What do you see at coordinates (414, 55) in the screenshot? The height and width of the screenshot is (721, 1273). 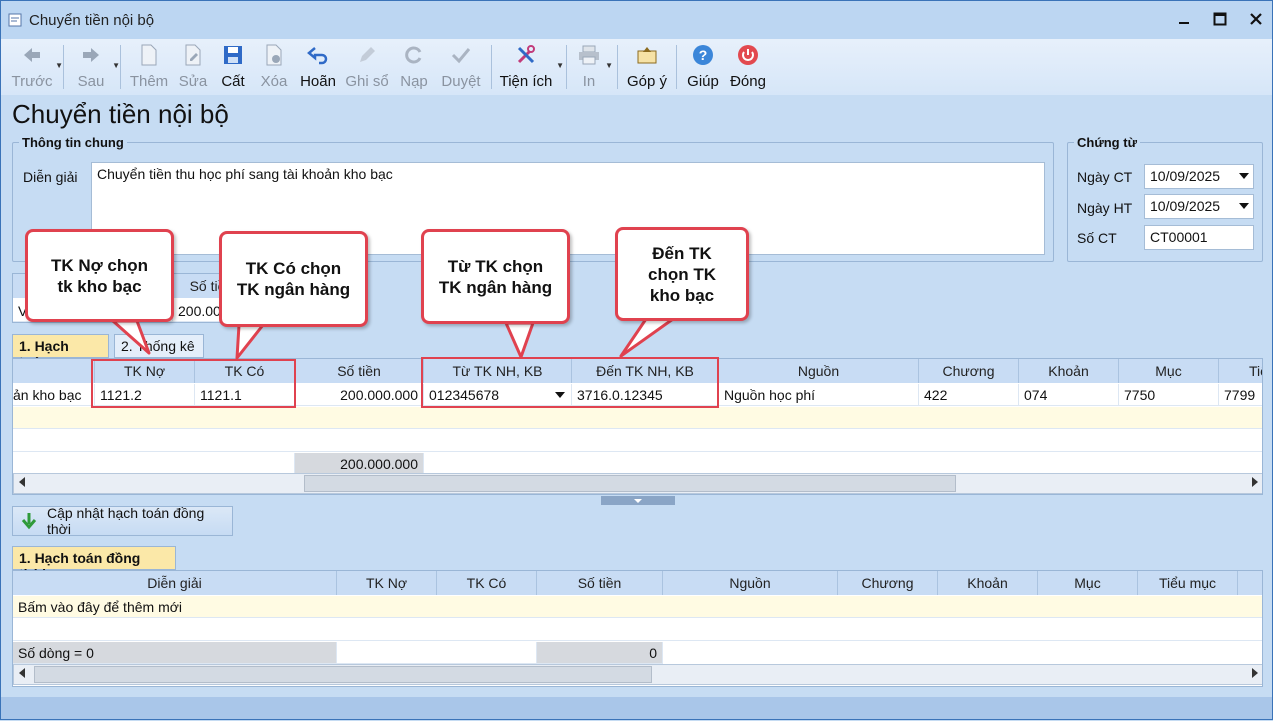 I see `refresh-icon` at bounding box center [414, 55].